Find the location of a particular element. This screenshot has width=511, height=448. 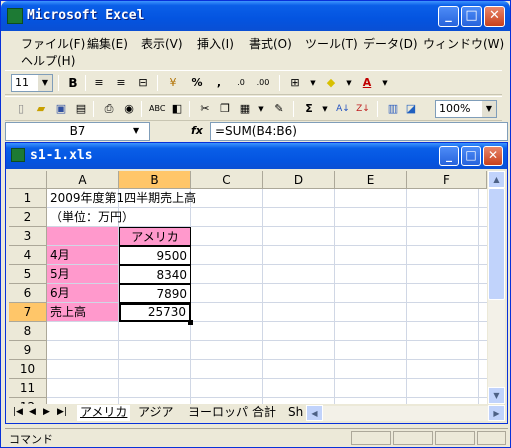

sort-descending-icon: Z↓ is located at coordinates (363, 109).